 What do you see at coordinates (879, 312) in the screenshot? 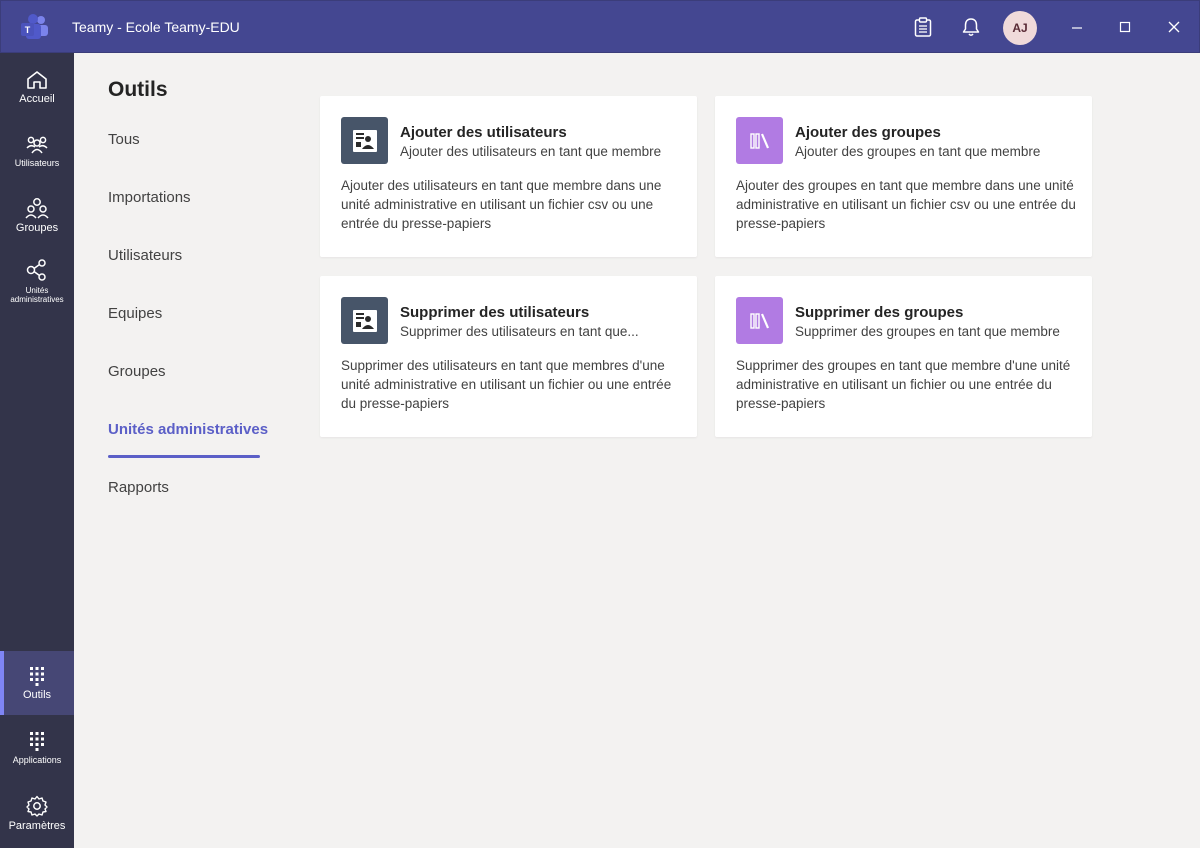
I see `card-title: Supprimer des groupes` at bounding box center [879, 312].